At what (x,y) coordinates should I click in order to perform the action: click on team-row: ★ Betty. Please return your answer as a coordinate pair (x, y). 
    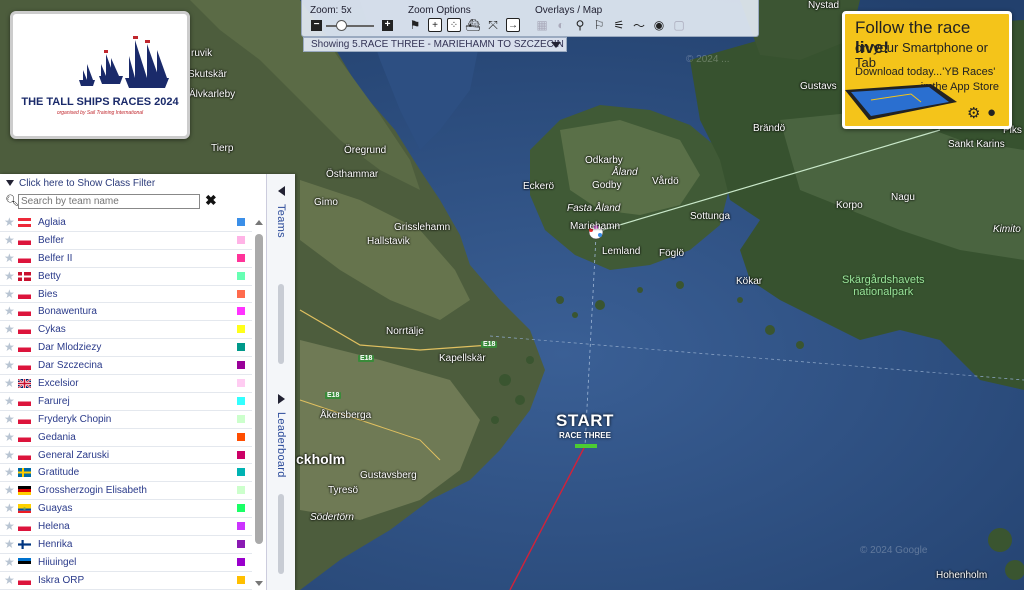
    Looking at the image, I should click on (126, 277).